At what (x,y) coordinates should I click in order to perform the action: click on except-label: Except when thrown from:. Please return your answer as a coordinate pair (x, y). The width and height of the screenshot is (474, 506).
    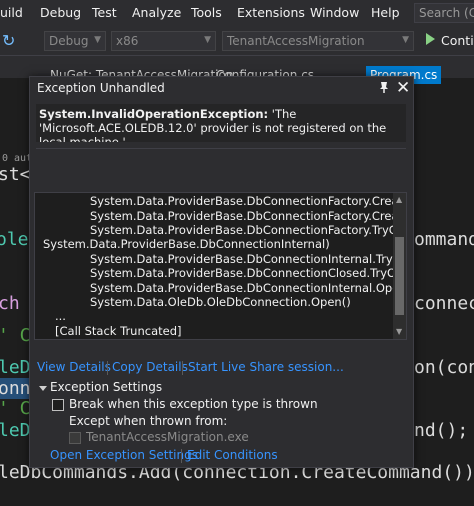
    Looking at the image, I should click on (148, 421).